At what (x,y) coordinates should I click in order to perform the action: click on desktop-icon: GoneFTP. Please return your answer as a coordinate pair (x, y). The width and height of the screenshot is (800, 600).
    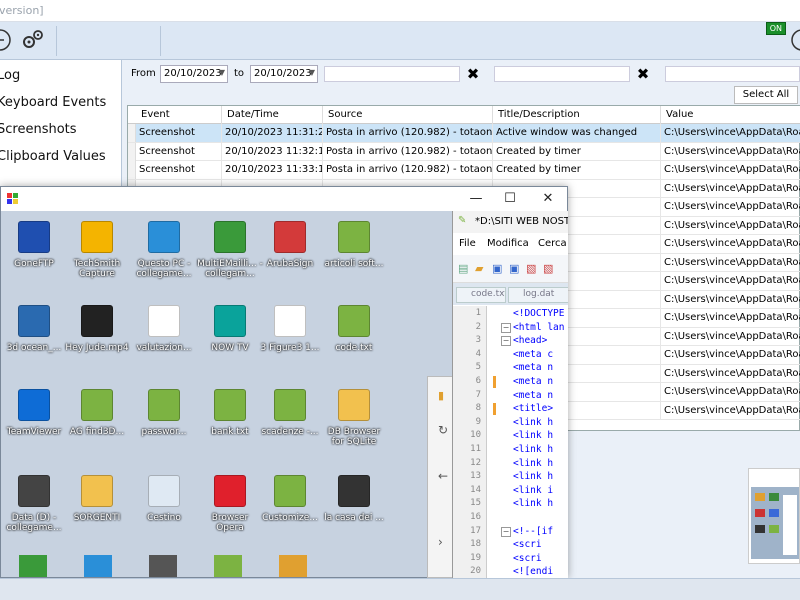
    Looking at the image, I should click on (34, 243).